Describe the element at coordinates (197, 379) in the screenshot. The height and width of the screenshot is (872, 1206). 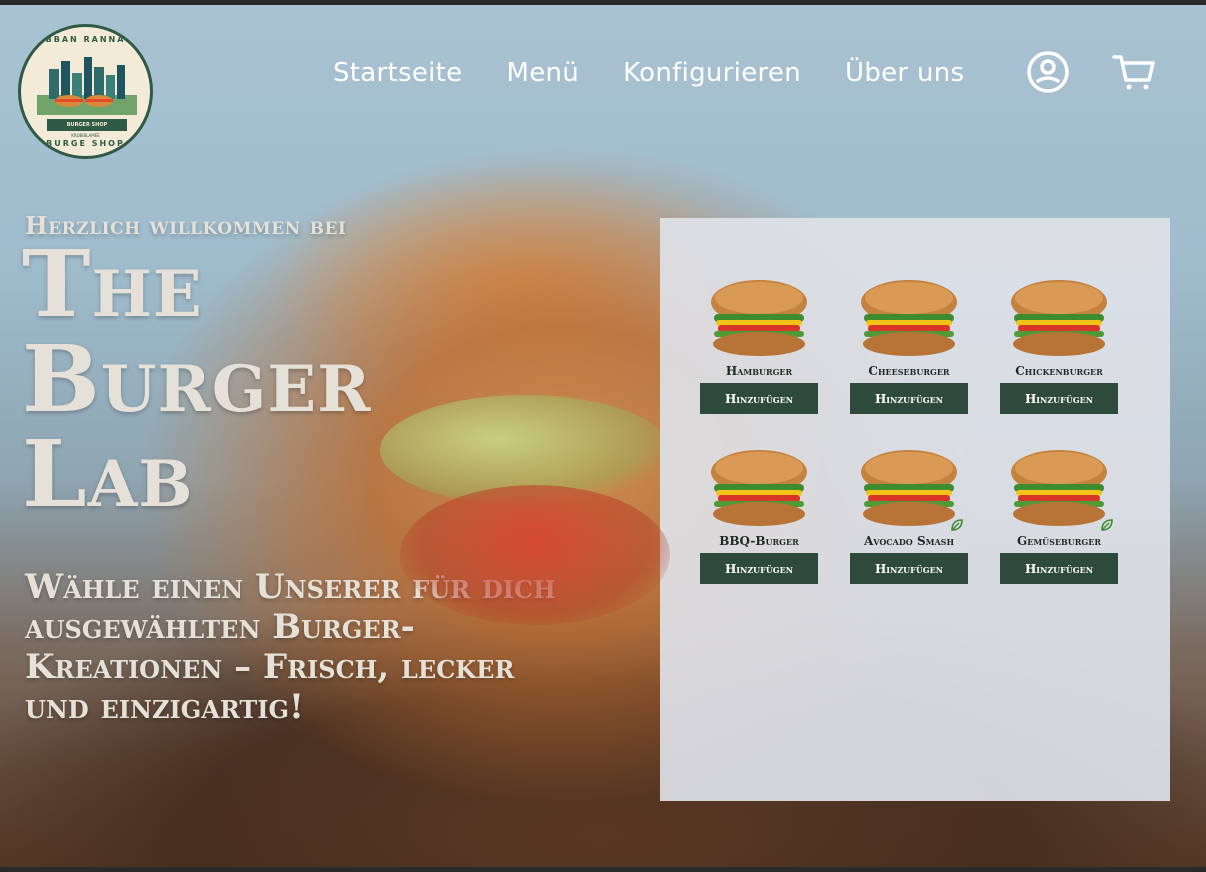
I see `hero-title-line: Burger` at that location.